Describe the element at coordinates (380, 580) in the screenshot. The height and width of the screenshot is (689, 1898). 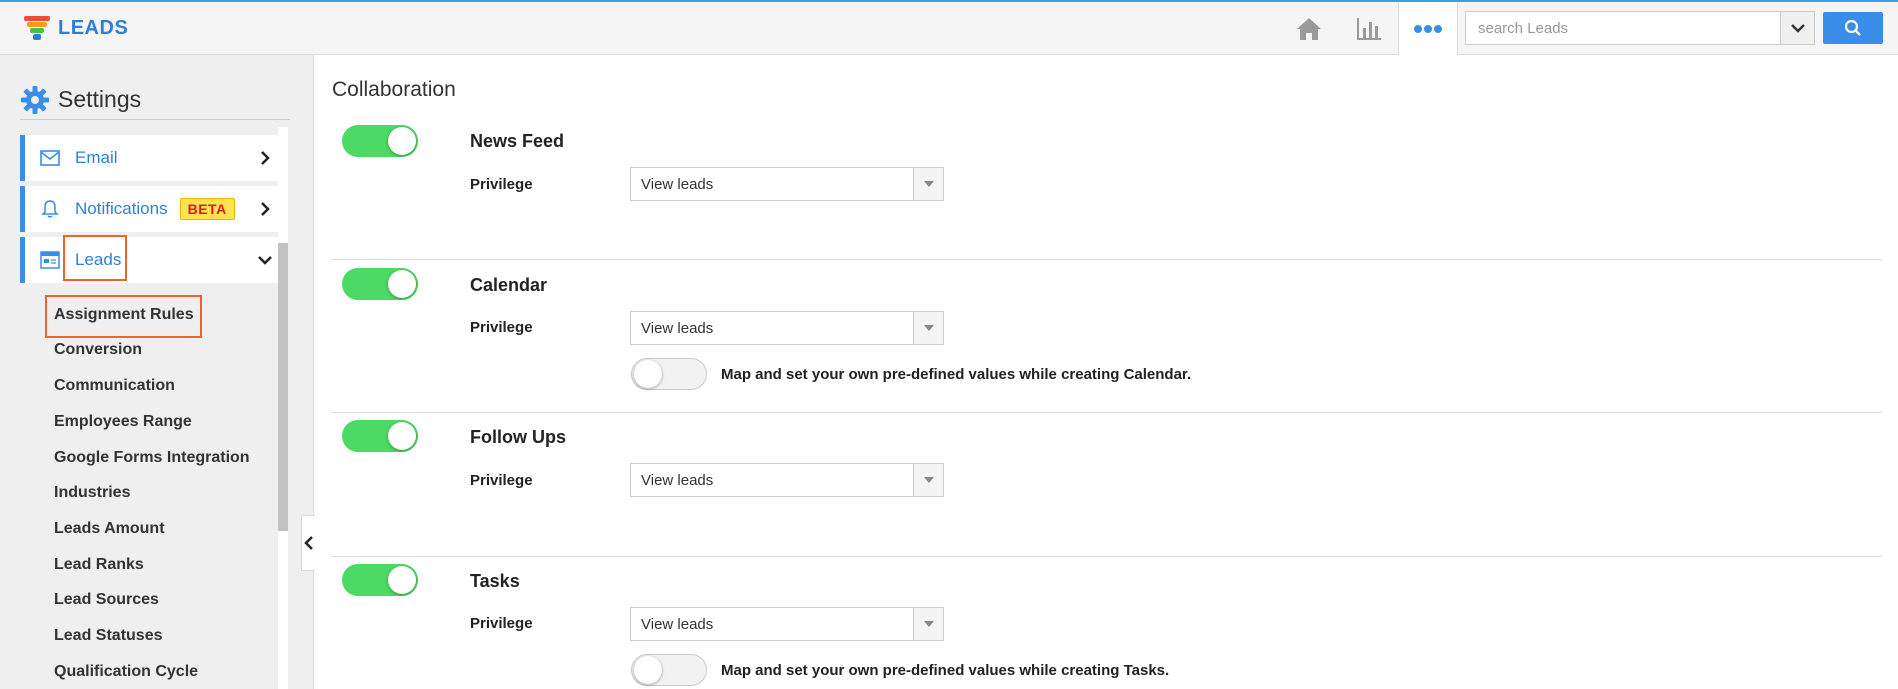
I see `tasks-toggle` at that location.